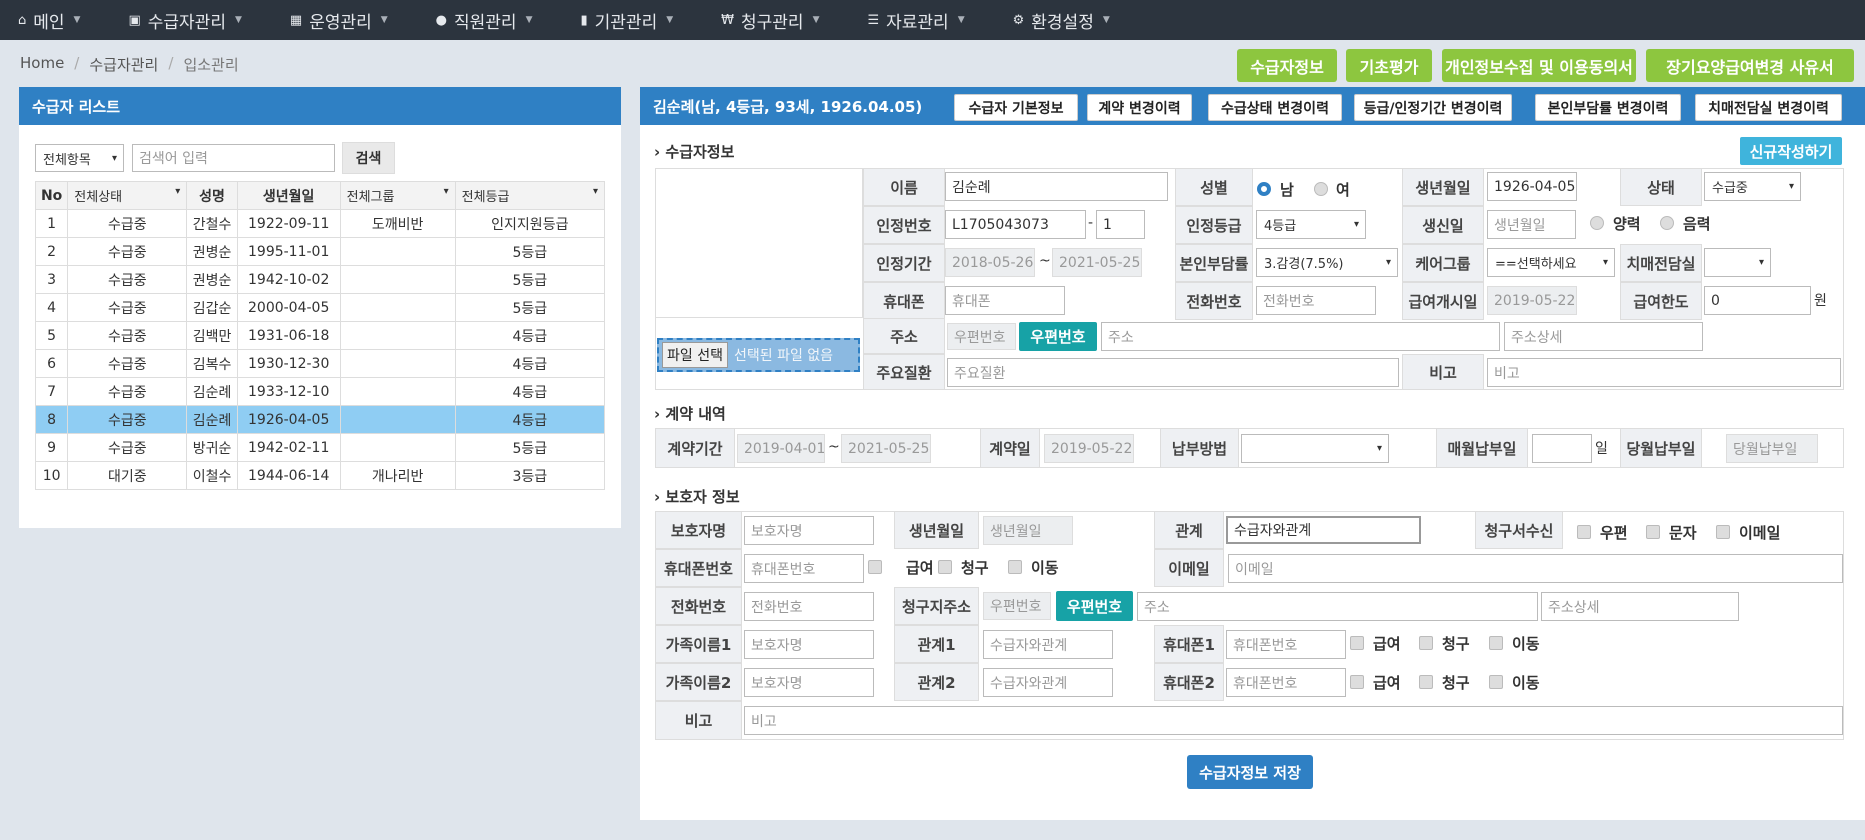 This screenshot has width=1865, height=840. What do you see at coordinates (809, 644) in the screenshot?
I see `family1-name-input: 보호자명` at bounding box center [809, 644].